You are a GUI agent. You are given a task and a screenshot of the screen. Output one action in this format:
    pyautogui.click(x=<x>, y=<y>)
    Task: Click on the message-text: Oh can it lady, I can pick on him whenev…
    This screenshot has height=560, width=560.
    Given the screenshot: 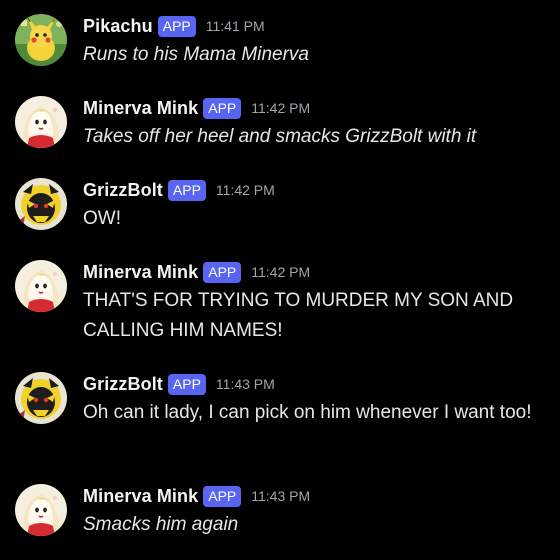 What is the action you would take?
    pyautogui.click(x=307, y=412)
    